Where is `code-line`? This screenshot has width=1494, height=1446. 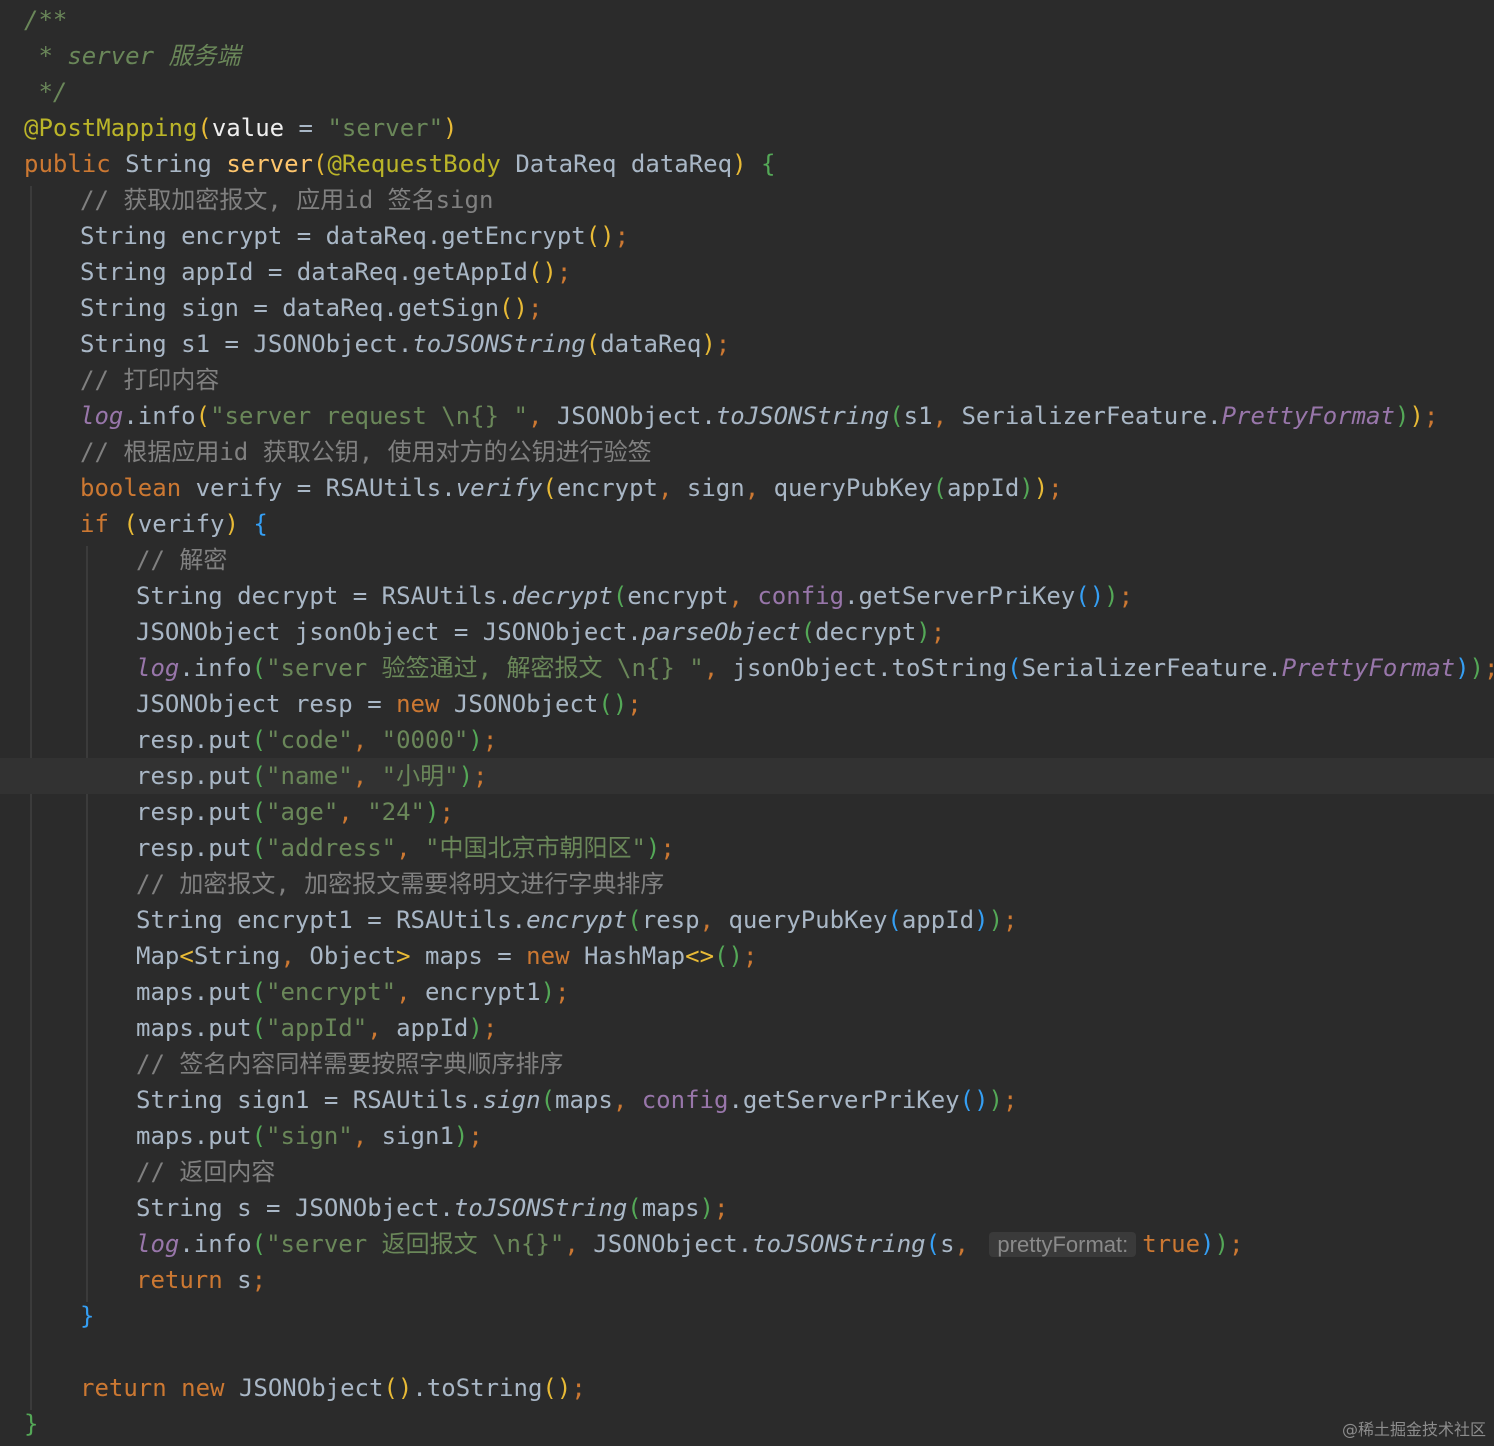 code-line is located at coordinates (747, 1352).